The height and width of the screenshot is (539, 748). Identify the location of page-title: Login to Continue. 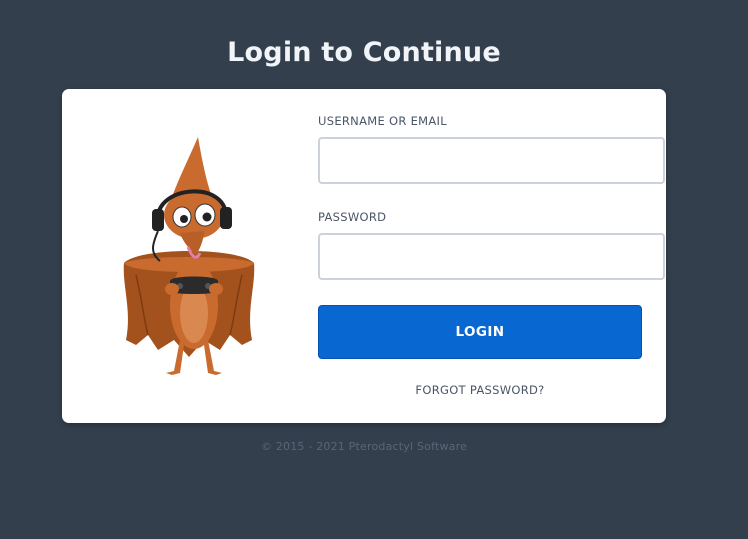
(364, 52).